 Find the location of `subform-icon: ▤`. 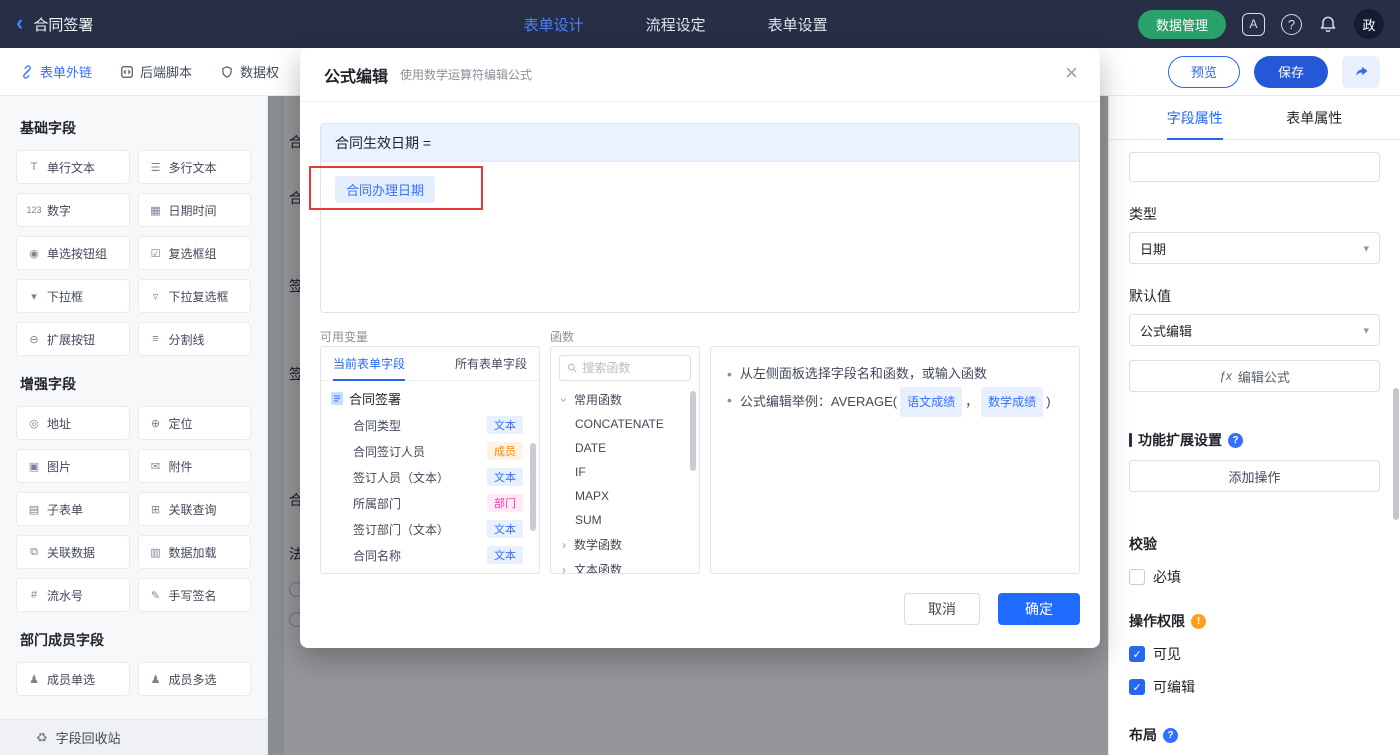

subform-icon: ▤ is located at coordinates (34, 509).